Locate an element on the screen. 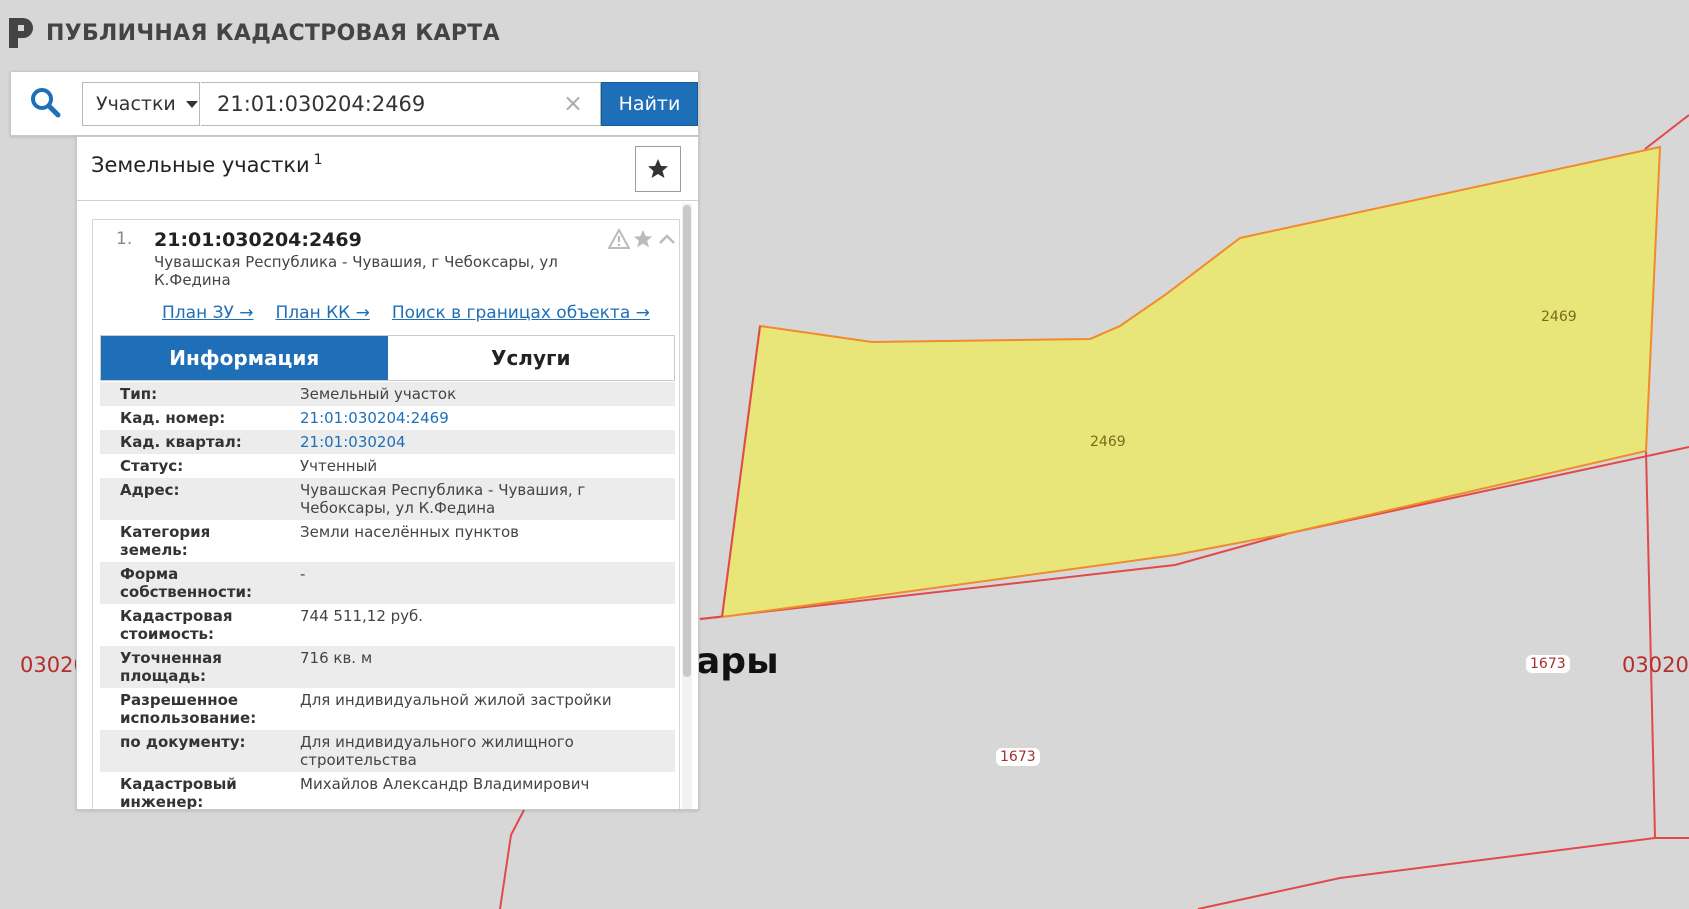 This screenshot has height=909, width=1689. find-button: Найти is located at coordinates (649, 104).